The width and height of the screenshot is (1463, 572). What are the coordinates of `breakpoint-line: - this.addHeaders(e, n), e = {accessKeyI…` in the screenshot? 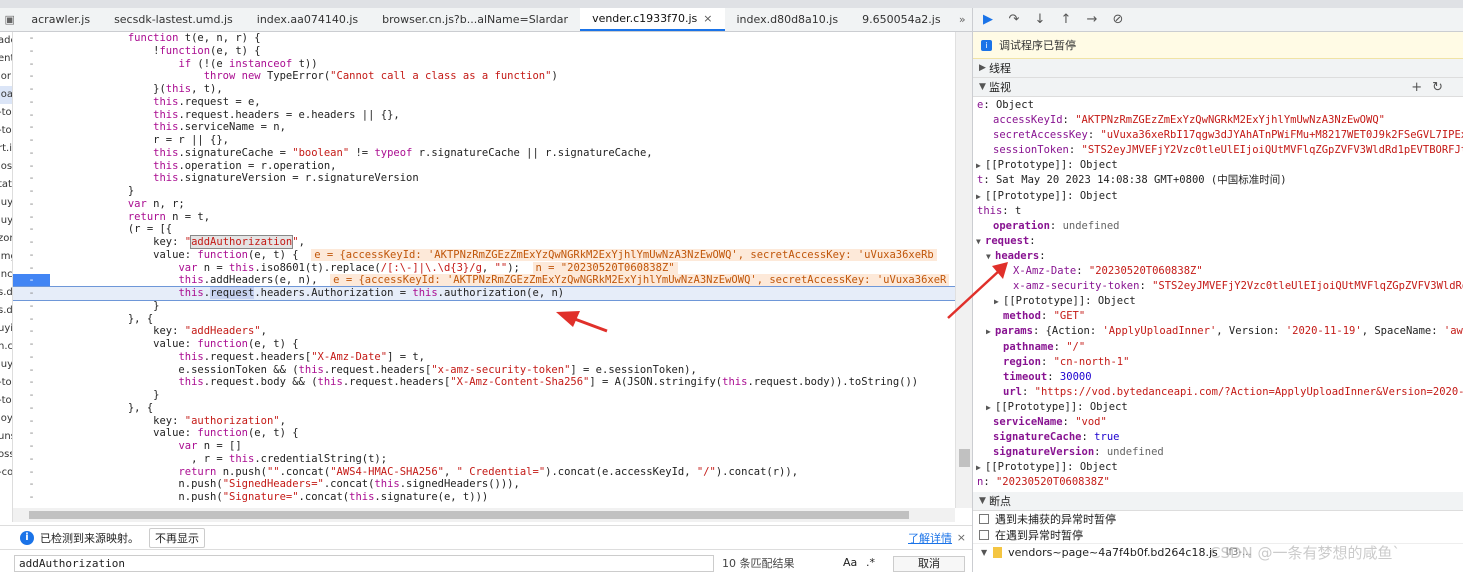 It's located at (484, 280).